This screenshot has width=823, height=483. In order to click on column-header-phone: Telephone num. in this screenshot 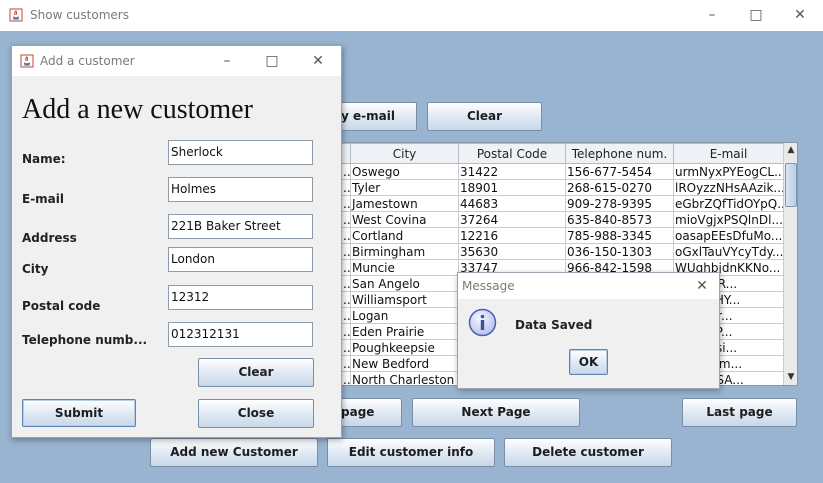, I will do `click(619, 153)`.